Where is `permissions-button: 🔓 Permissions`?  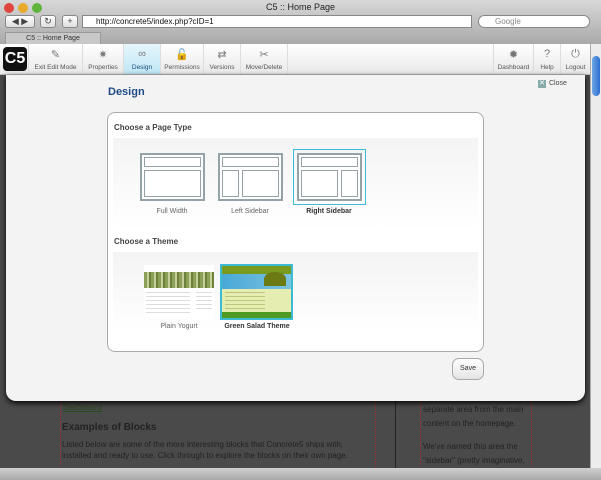
permissions-button: 🔓 Permissions is located at coordinates (181, 59).